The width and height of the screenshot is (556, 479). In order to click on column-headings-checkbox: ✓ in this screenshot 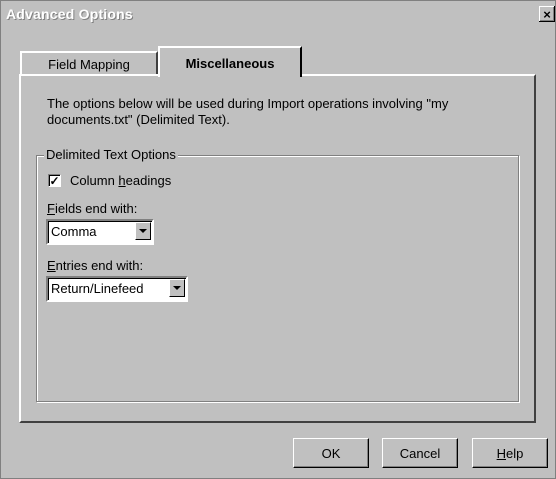, I will do `click(54, 180)`.